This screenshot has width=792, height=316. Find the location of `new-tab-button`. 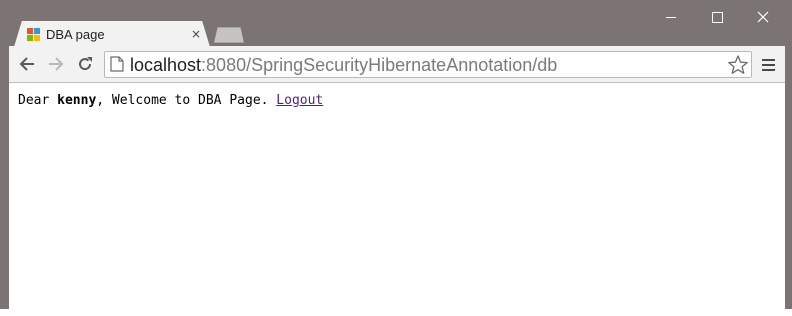

new-tab-button is located at coordinates (229, 35).